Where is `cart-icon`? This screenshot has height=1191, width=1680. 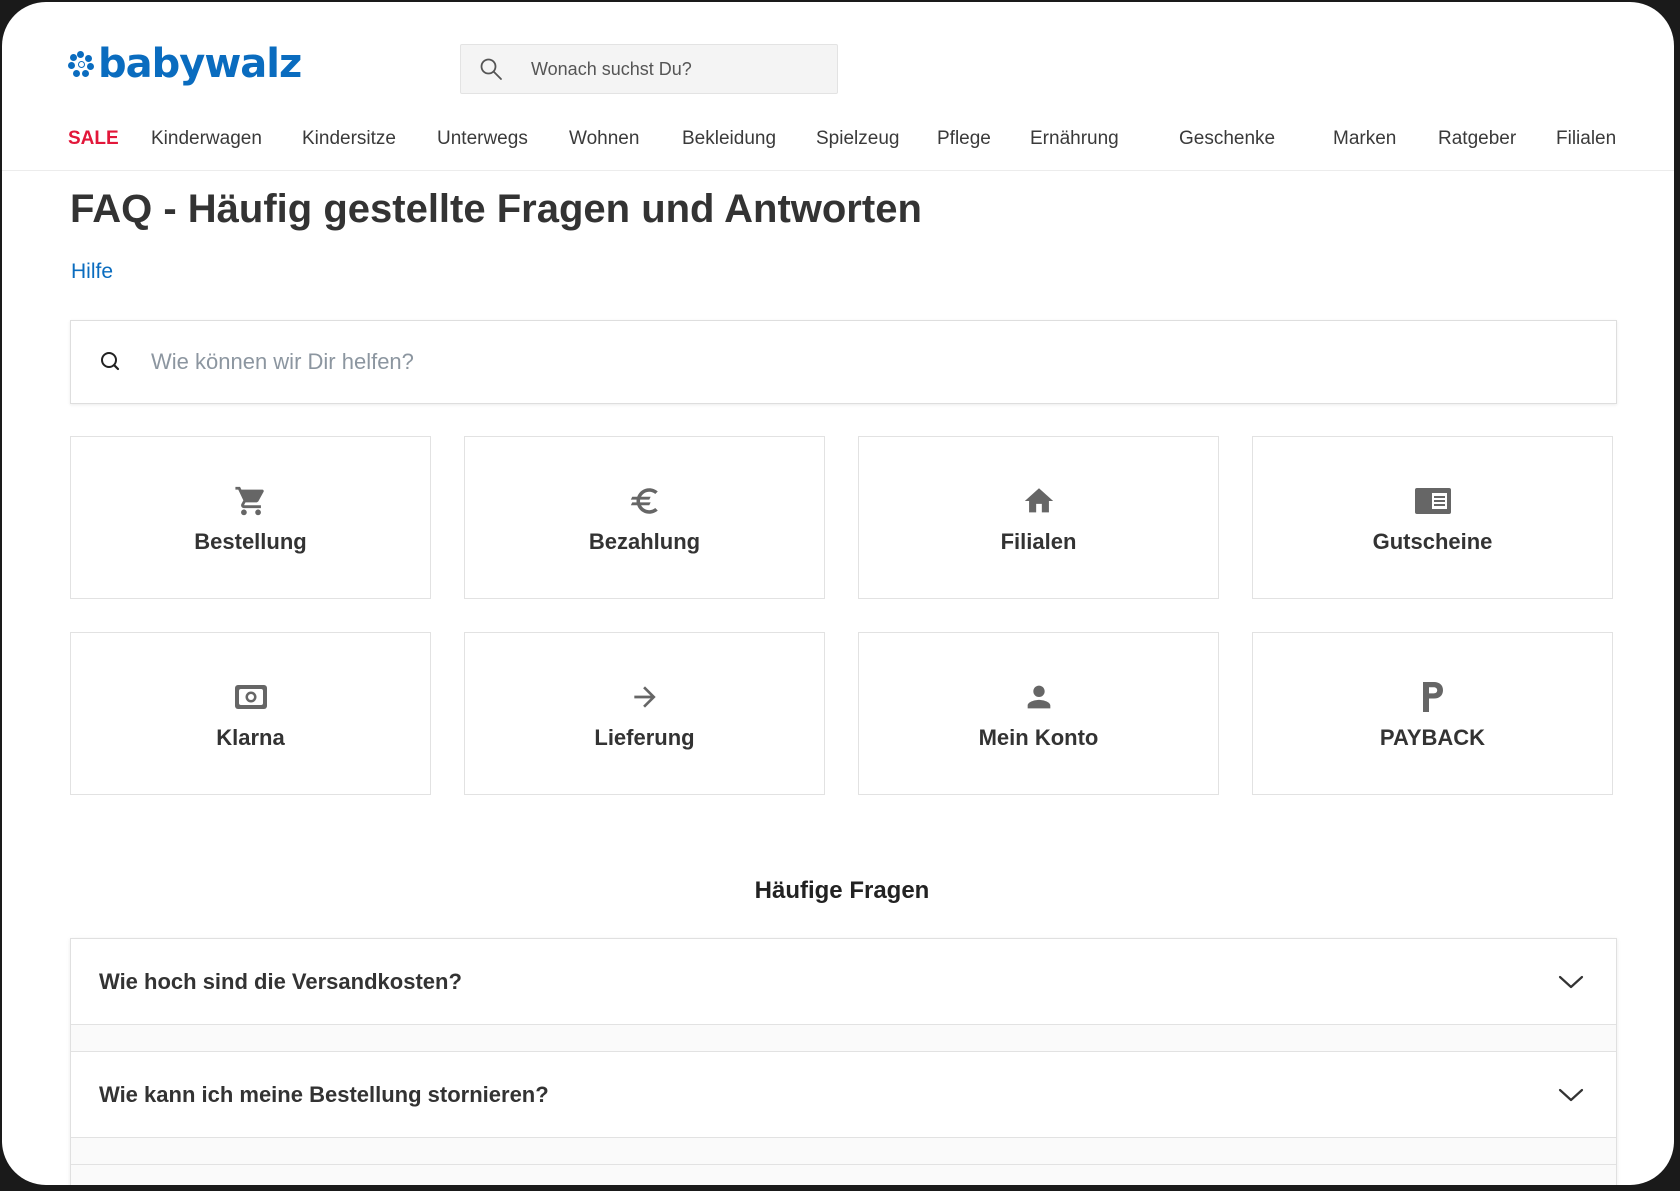
cart-icon is located at coordinates (251, 501).